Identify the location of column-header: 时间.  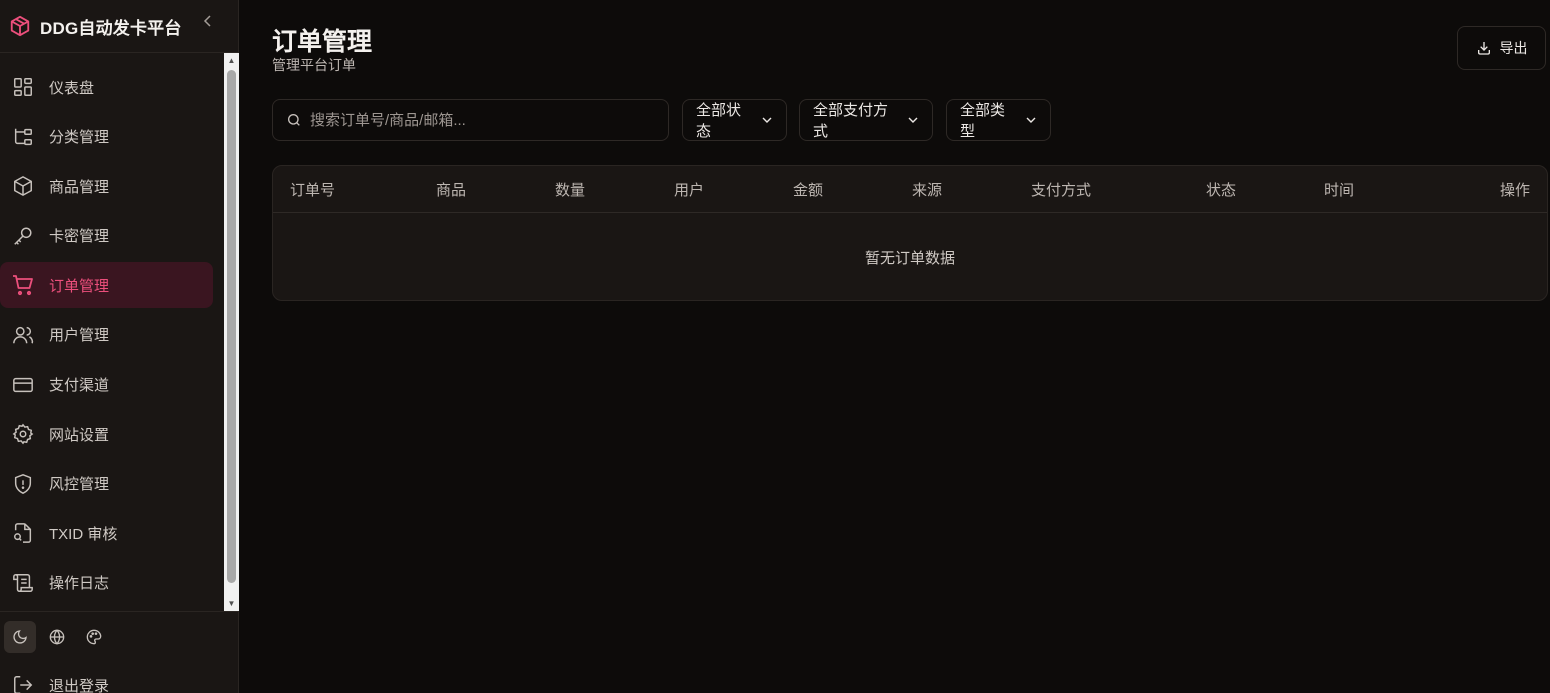
(1339, 189).